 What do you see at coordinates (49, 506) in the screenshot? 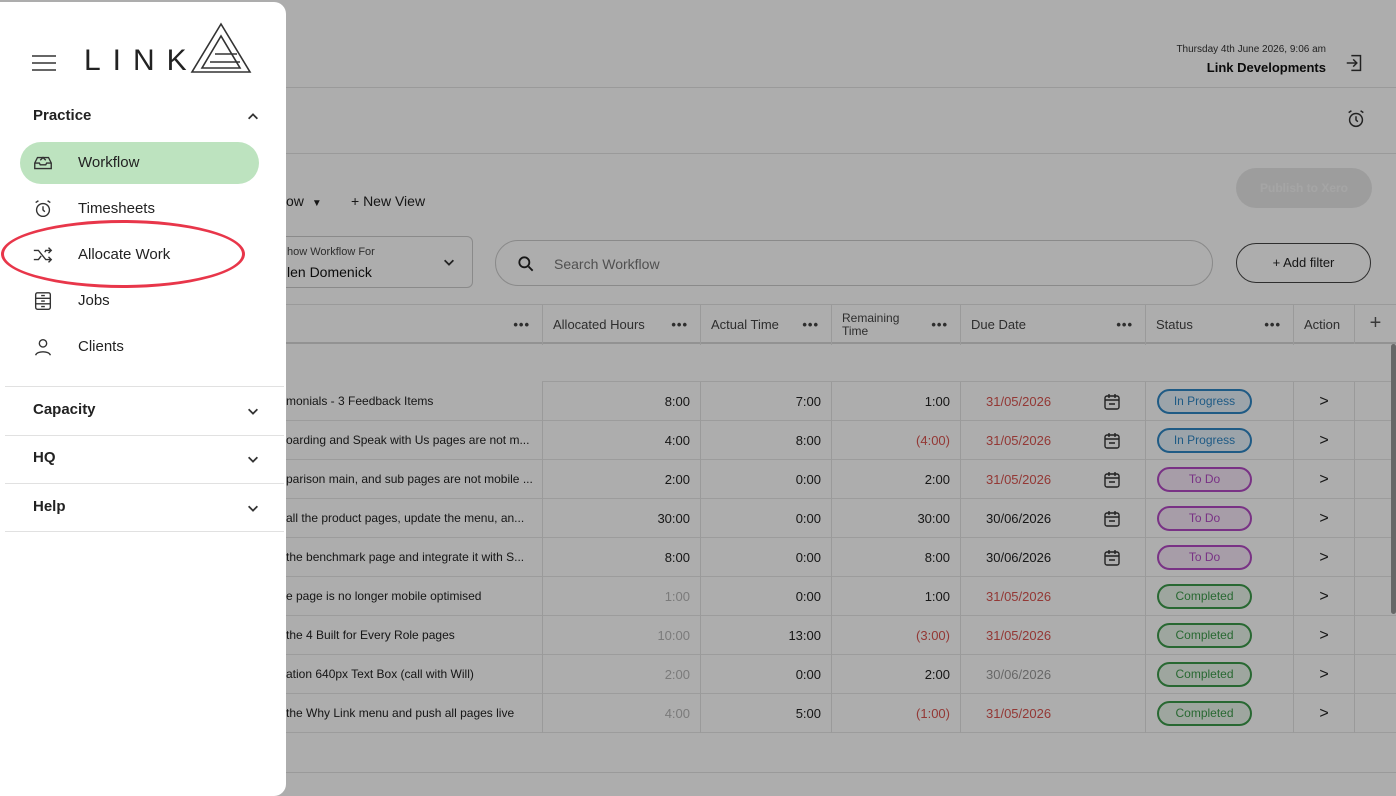
I see `section-label: Help` at bounding box center [49, 506].